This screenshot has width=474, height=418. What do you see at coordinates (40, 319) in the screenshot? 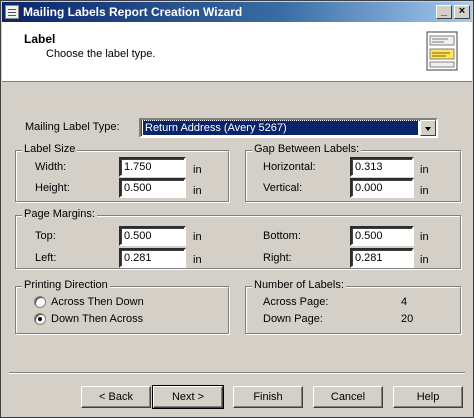
I see `down-then-across-radio` at bounding box center [40, 319].